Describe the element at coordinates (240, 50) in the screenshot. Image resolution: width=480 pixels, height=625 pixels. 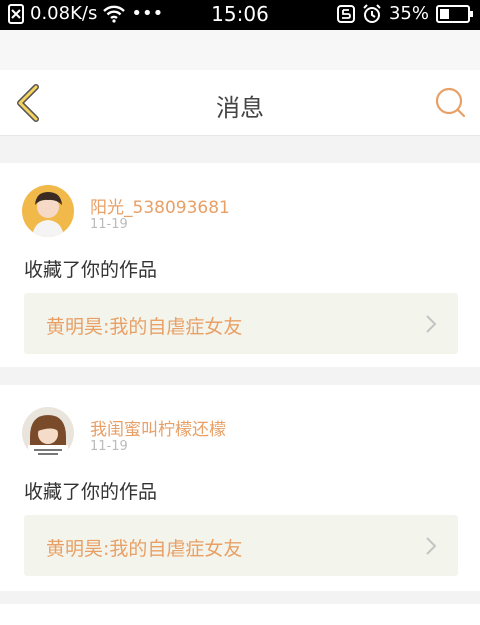
I see `top-spacer` at that location.